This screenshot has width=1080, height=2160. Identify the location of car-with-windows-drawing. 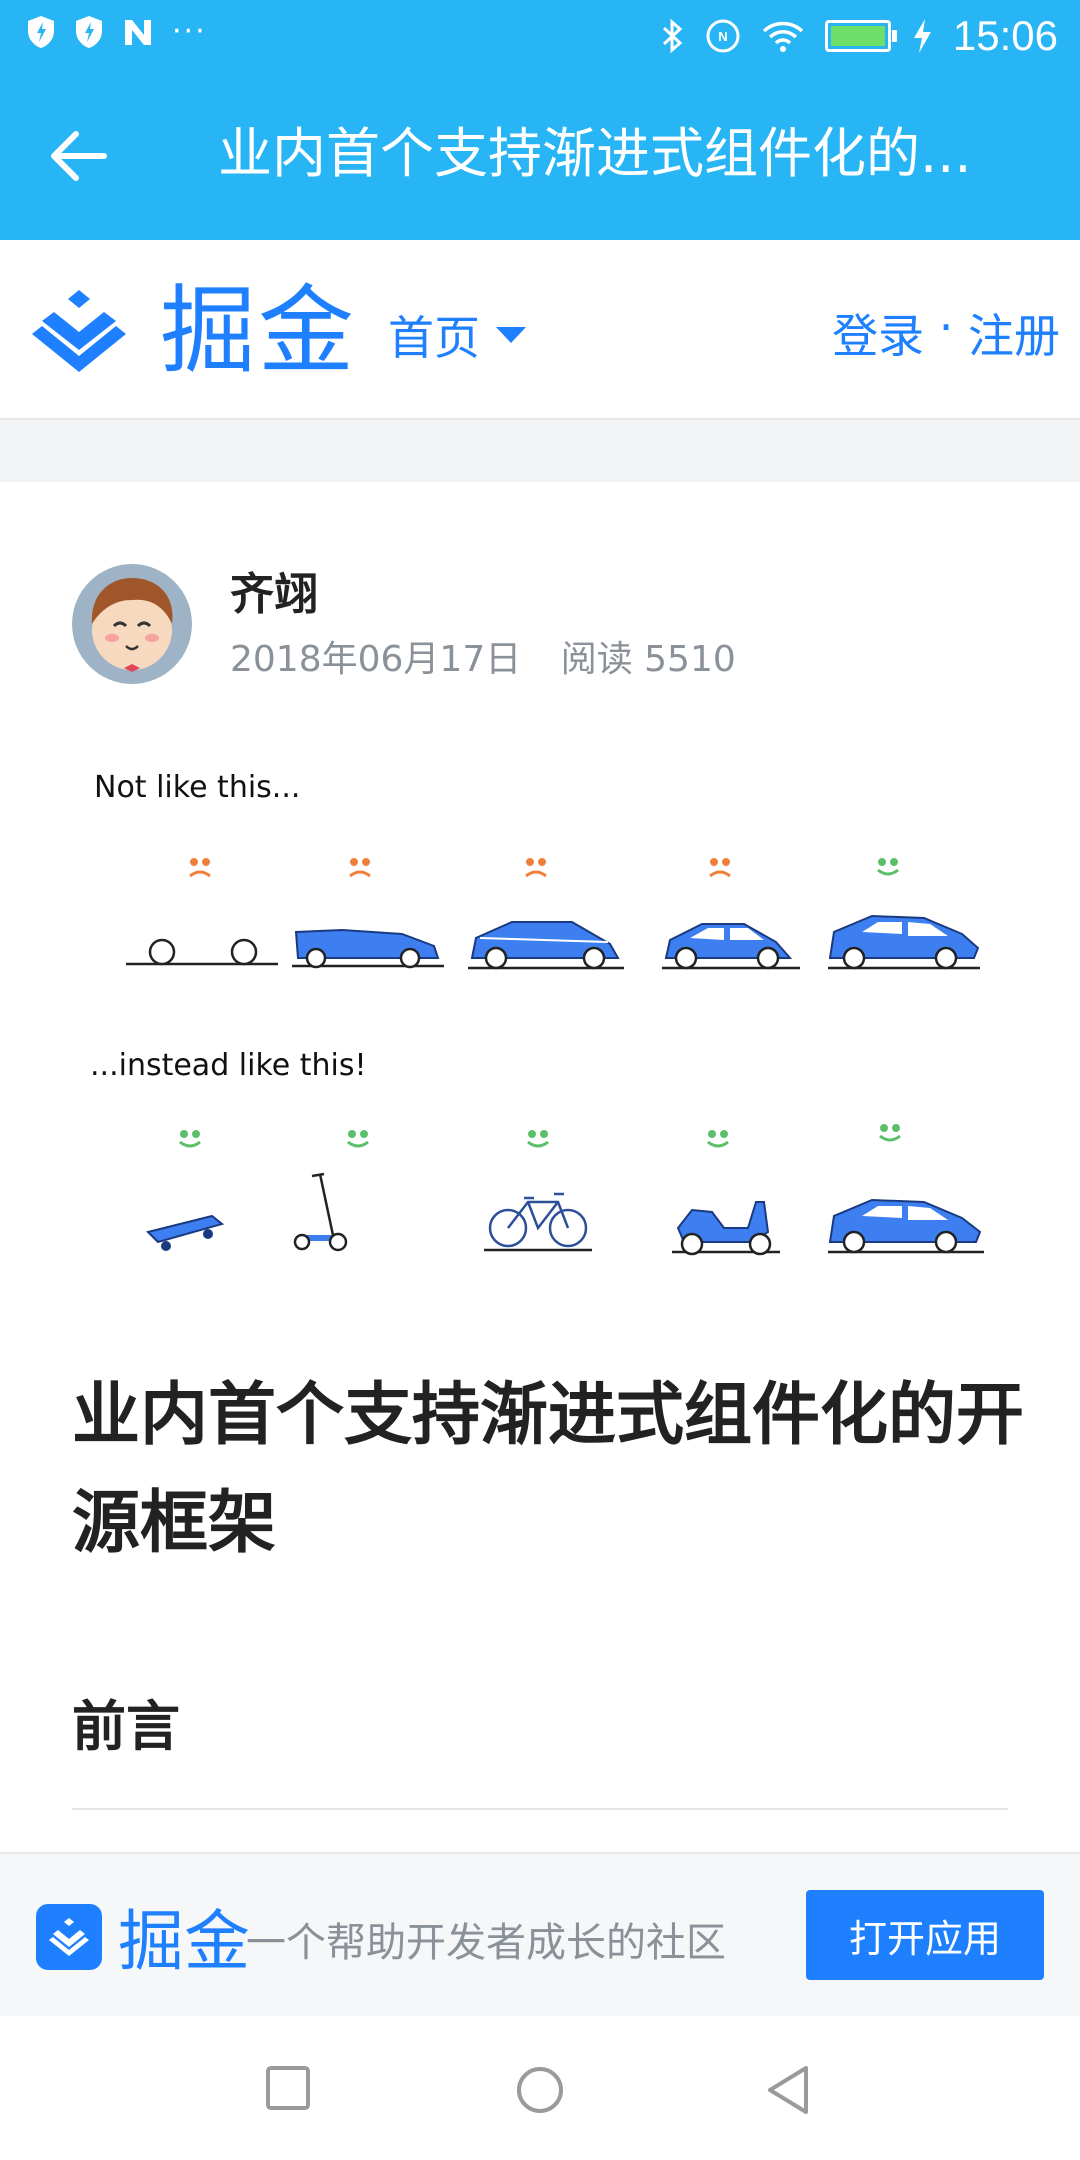
(731, 946).